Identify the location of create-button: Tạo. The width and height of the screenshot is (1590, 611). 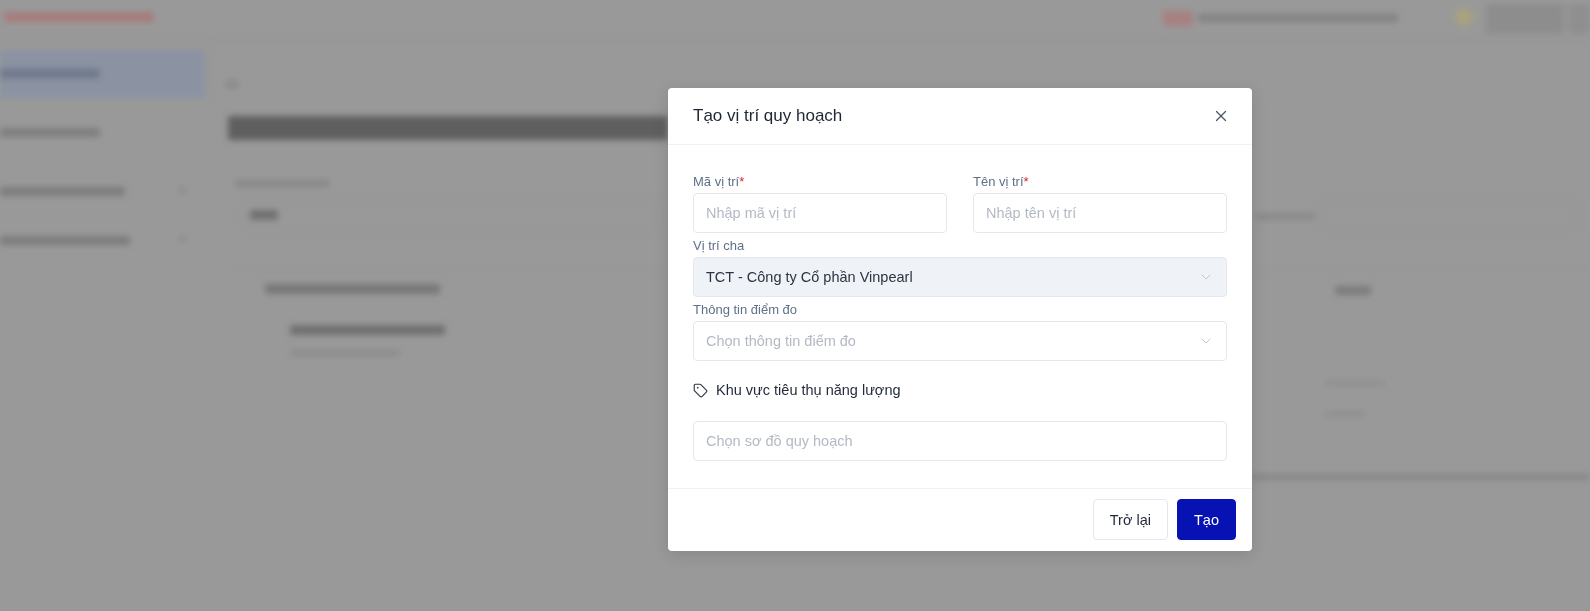
(1206, 519).